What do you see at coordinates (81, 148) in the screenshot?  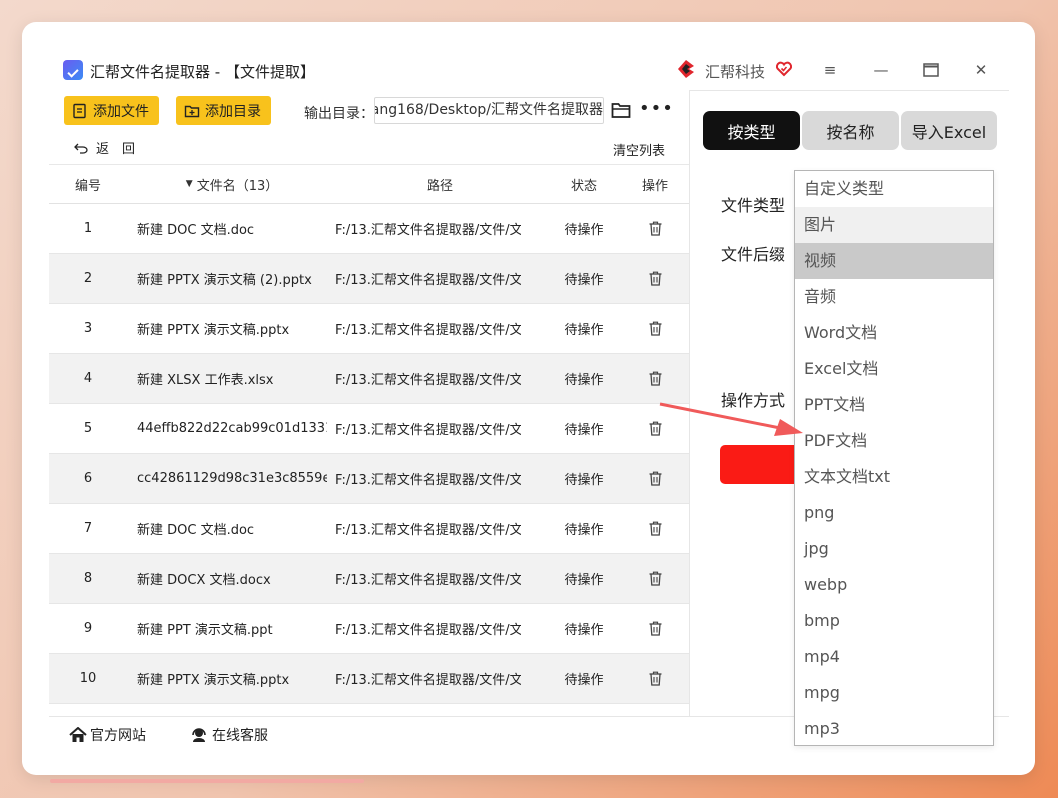 I see `back-arrow-icon` at bounding box center [81, 148].